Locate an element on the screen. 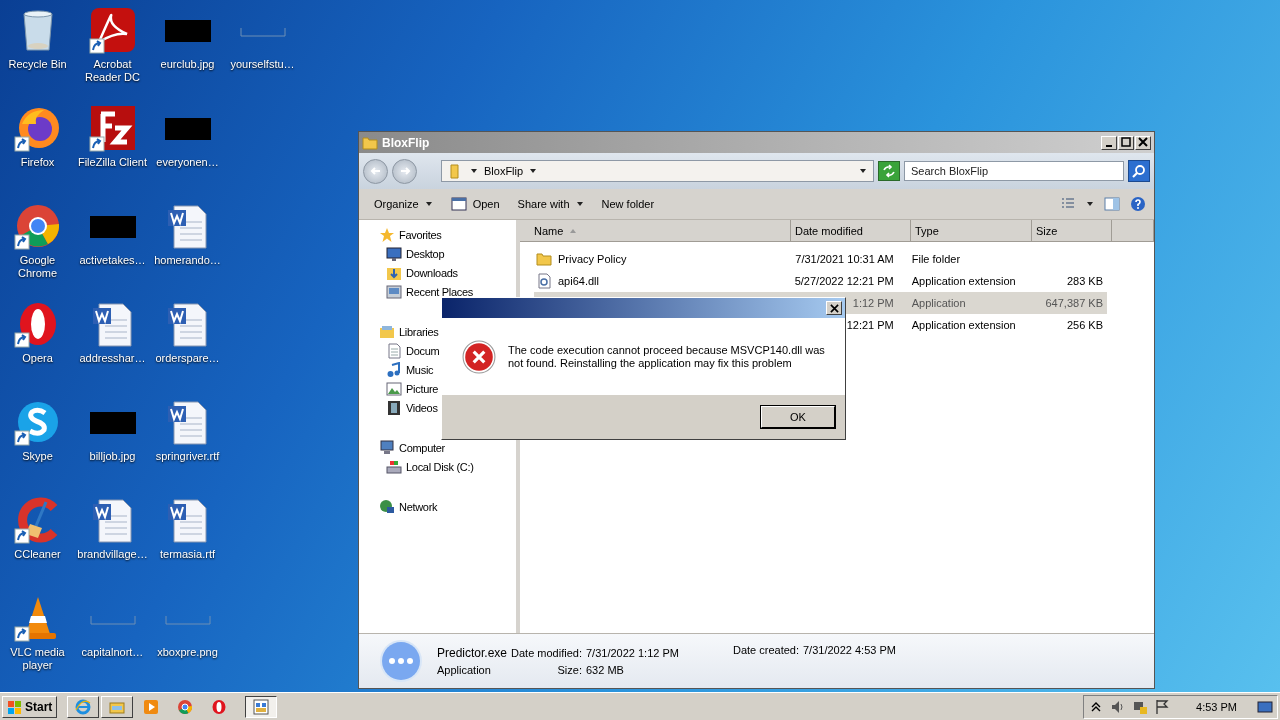 Image resolution: width=1280 pixels, height=720 pixels. taskbar-window-button is located at coordinates (261, 706).